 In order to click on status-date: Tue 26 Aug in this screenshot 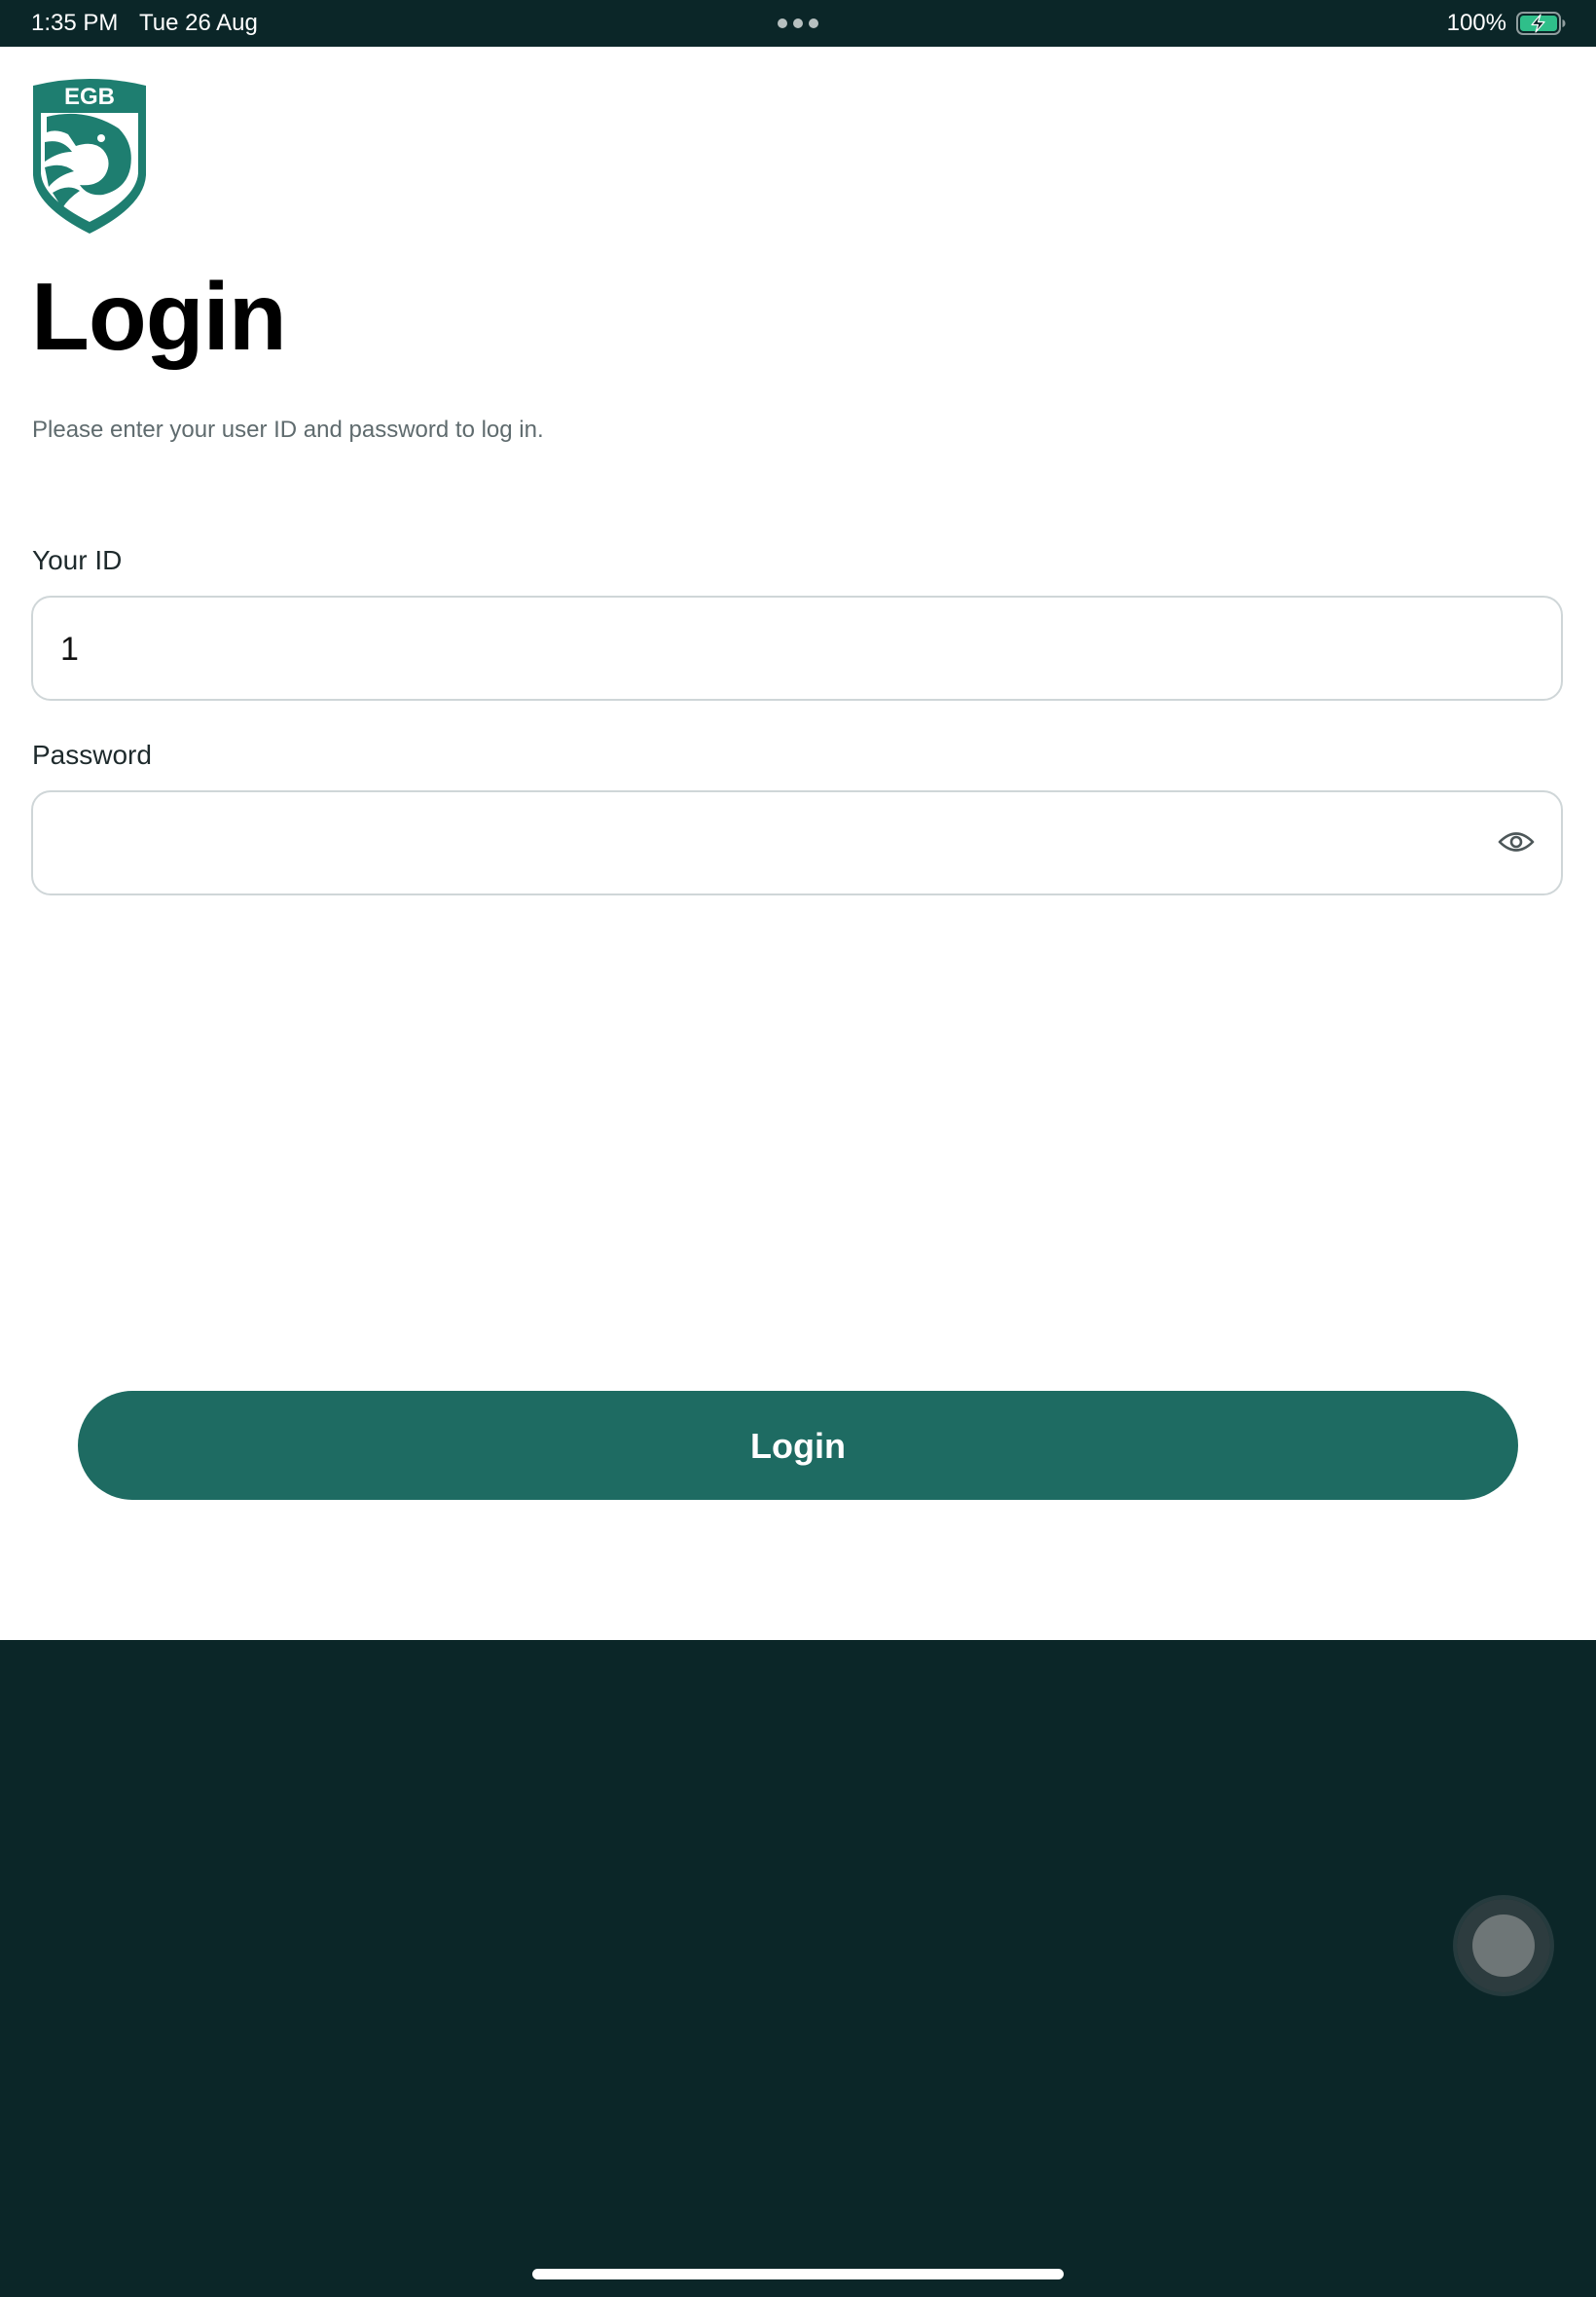, I will do `click(198, 23)`.